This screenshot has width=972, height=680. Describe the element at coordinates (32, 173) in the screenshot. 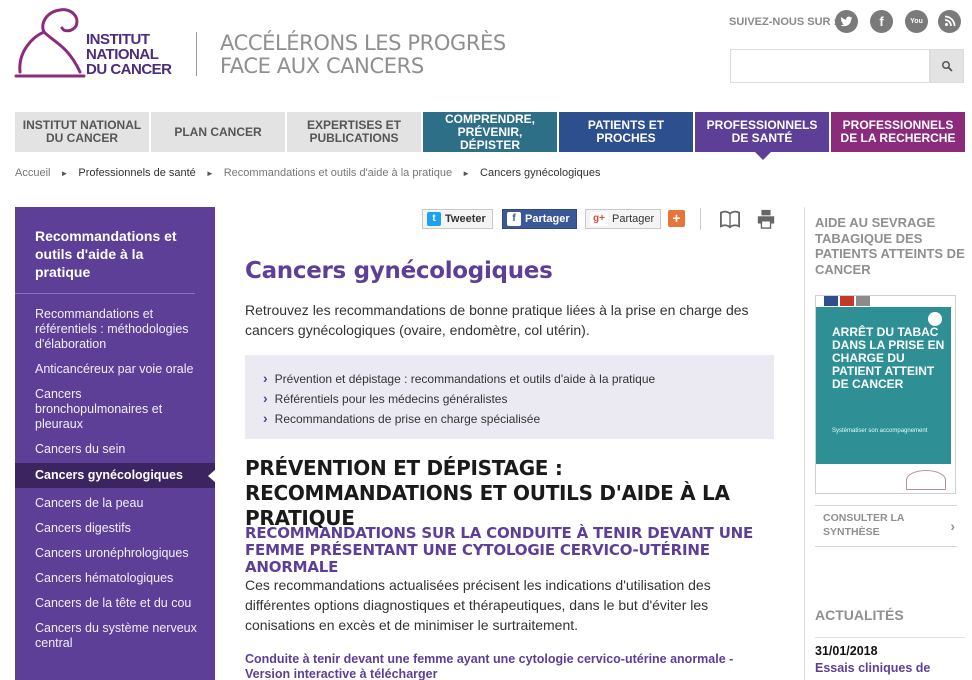

I see `breadcrumb-home: Accueil` at that location.